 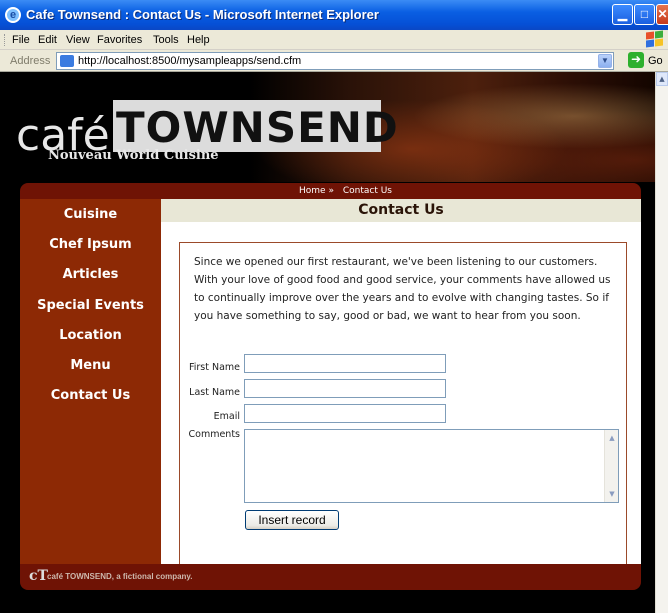 I want to click on menu-tools: Tools, so click(x=166, y=40).